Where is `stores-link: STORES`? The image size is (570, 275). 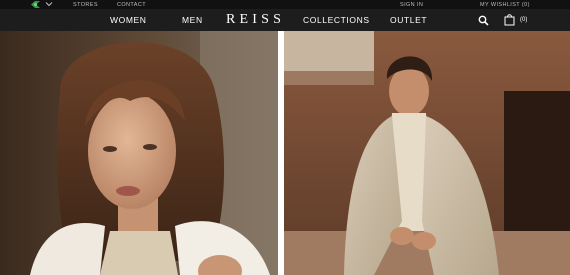 stores-link: STORES is located at coordinates (85, 5).